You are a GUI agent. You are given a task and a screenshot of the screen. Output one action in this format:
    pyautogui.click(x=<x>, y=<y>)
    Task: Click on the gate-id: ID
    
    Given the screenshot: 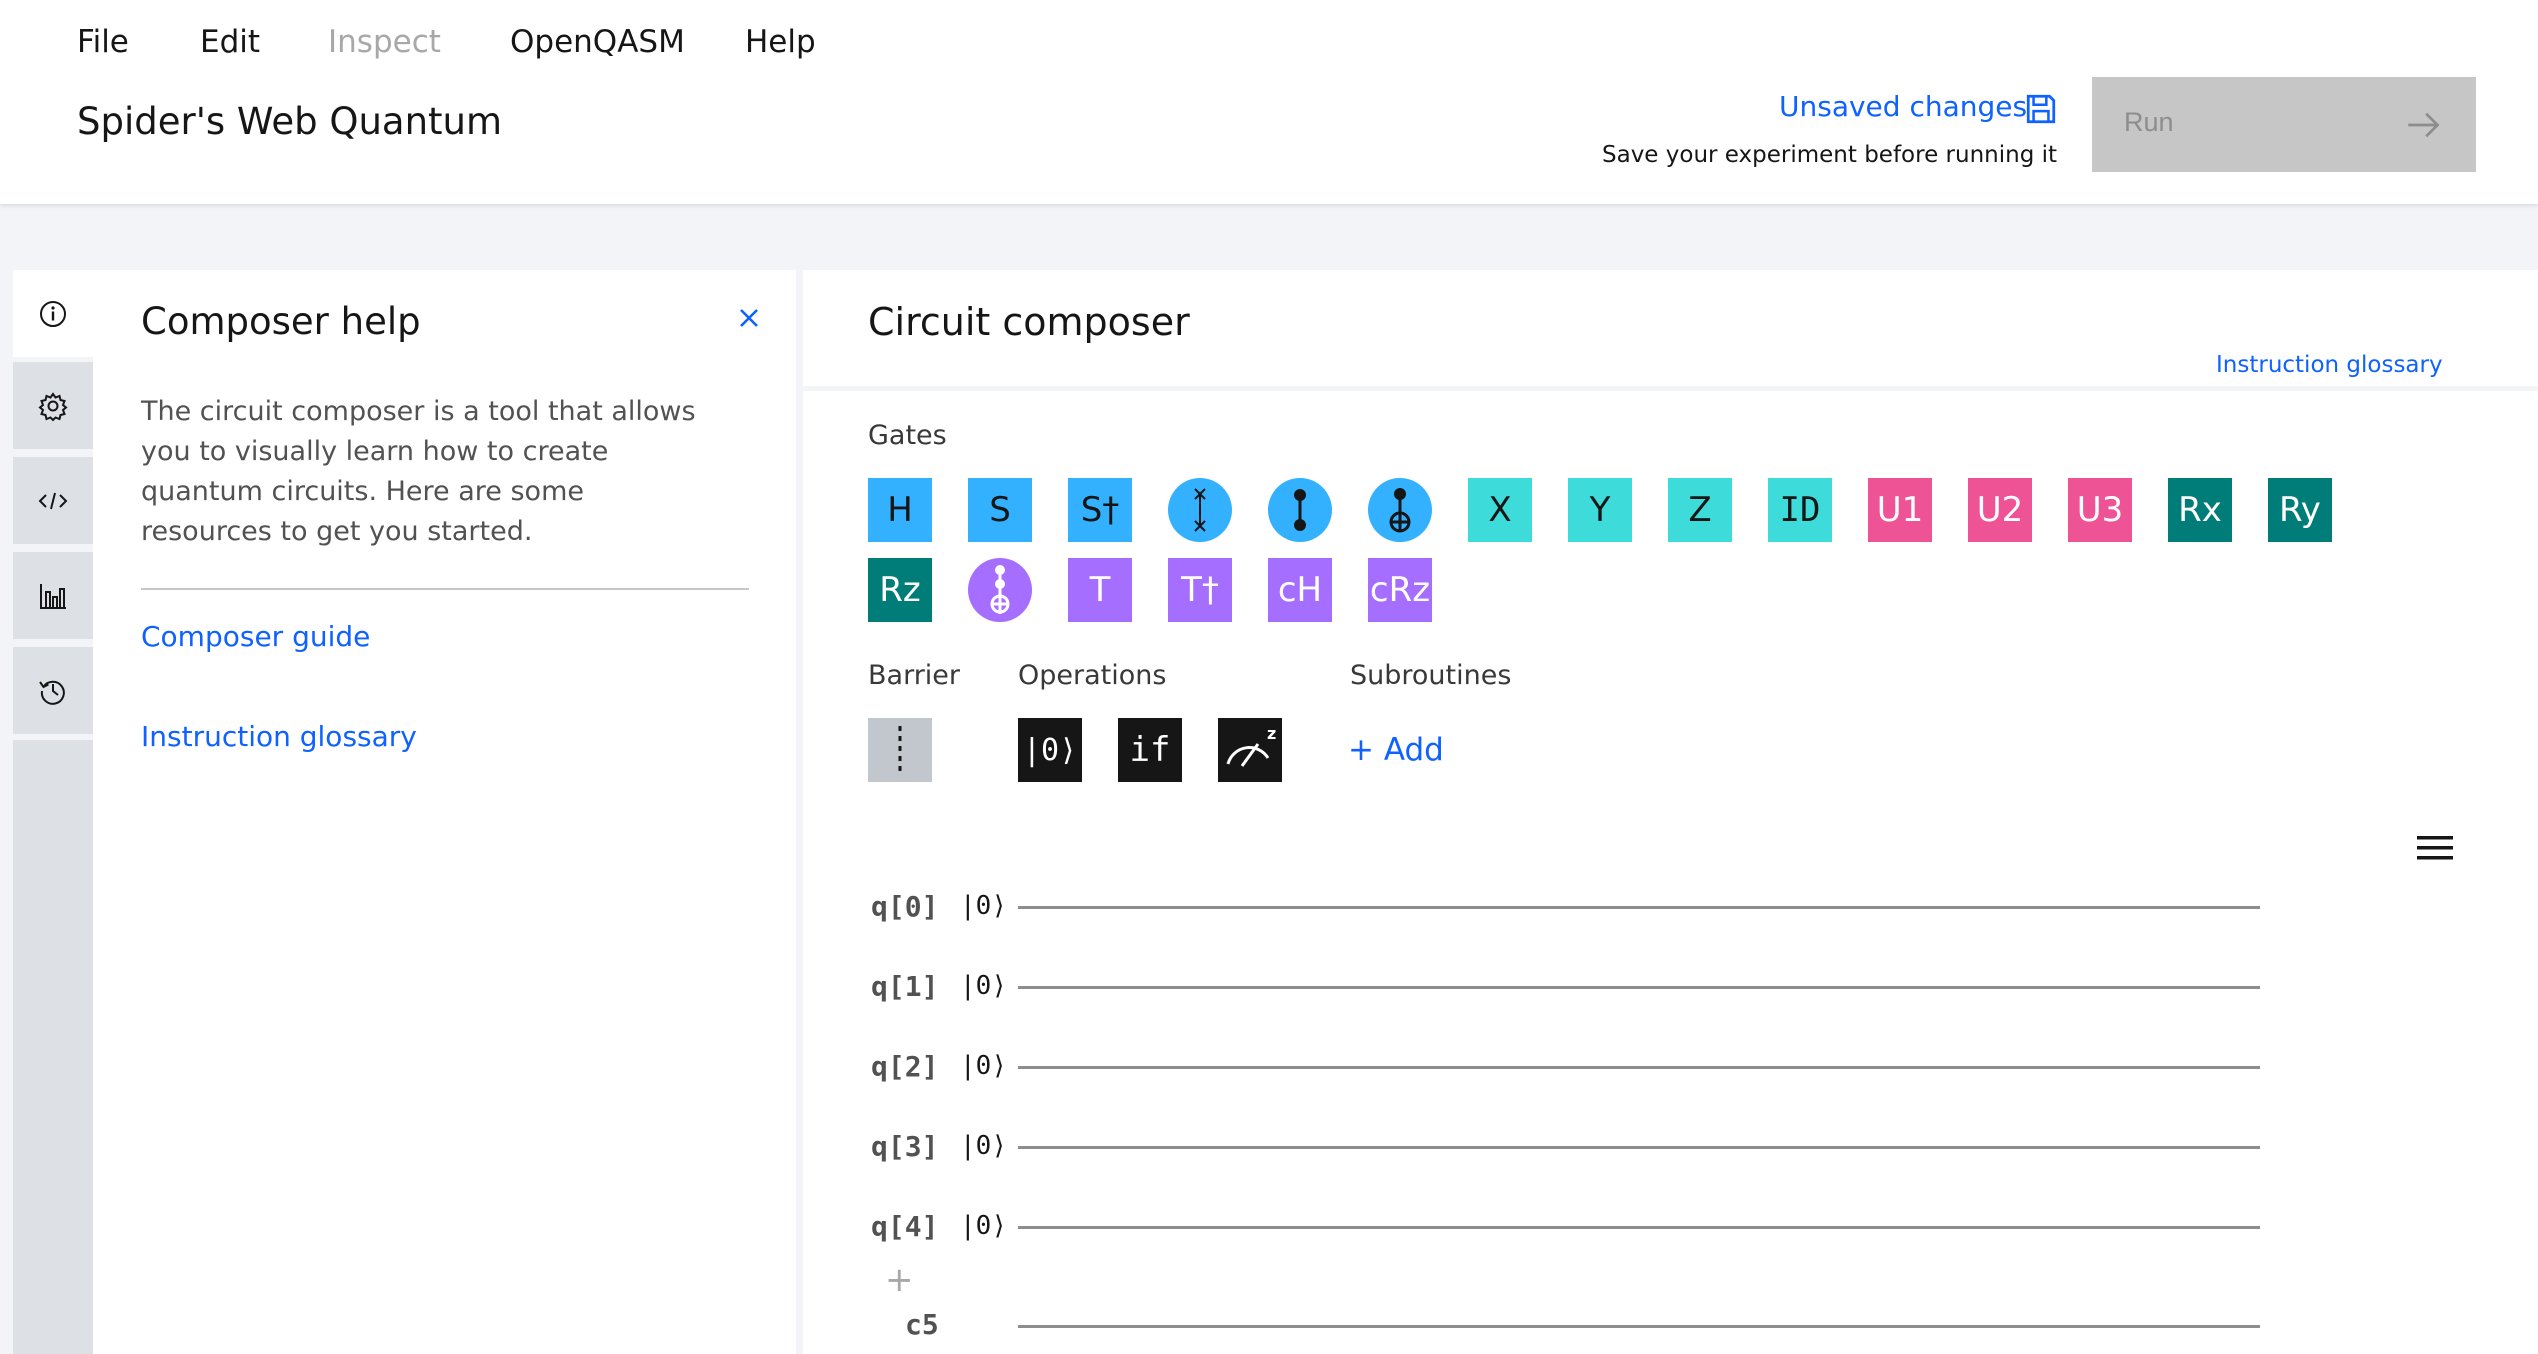 What is the action you would take?
    pyautogui.click(x=1800, y=510)
    